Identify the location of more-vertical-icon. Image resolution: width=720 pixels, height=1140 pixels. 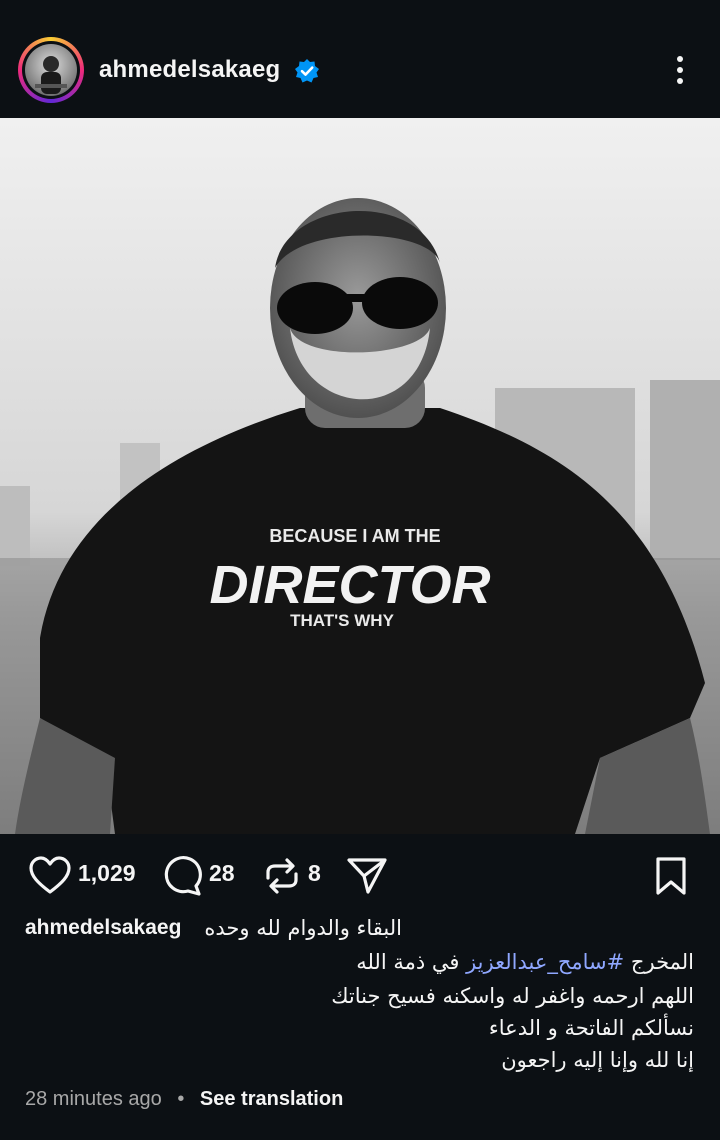
(680, 70).